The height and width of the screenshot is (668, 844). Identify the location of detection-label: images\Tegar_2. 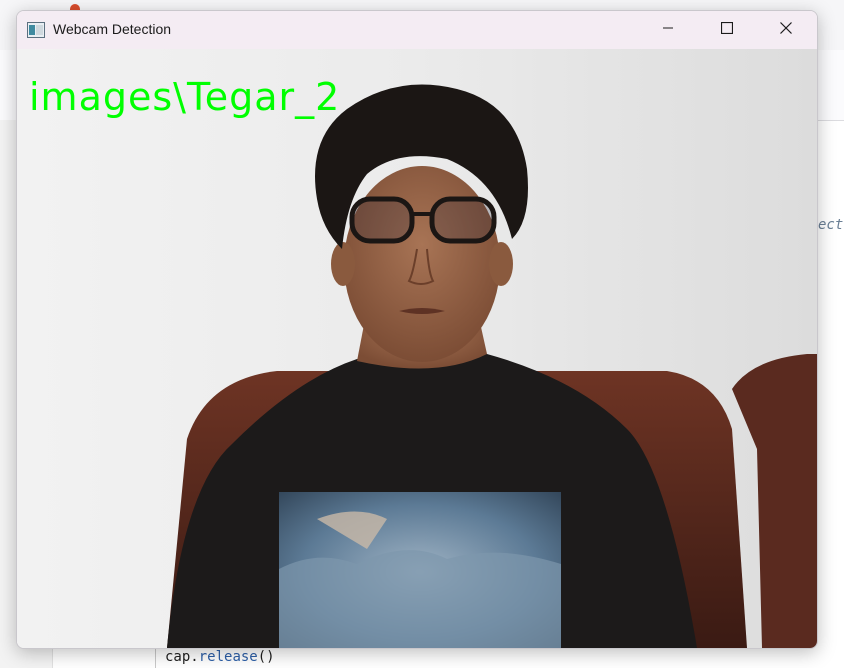
(185, 97).